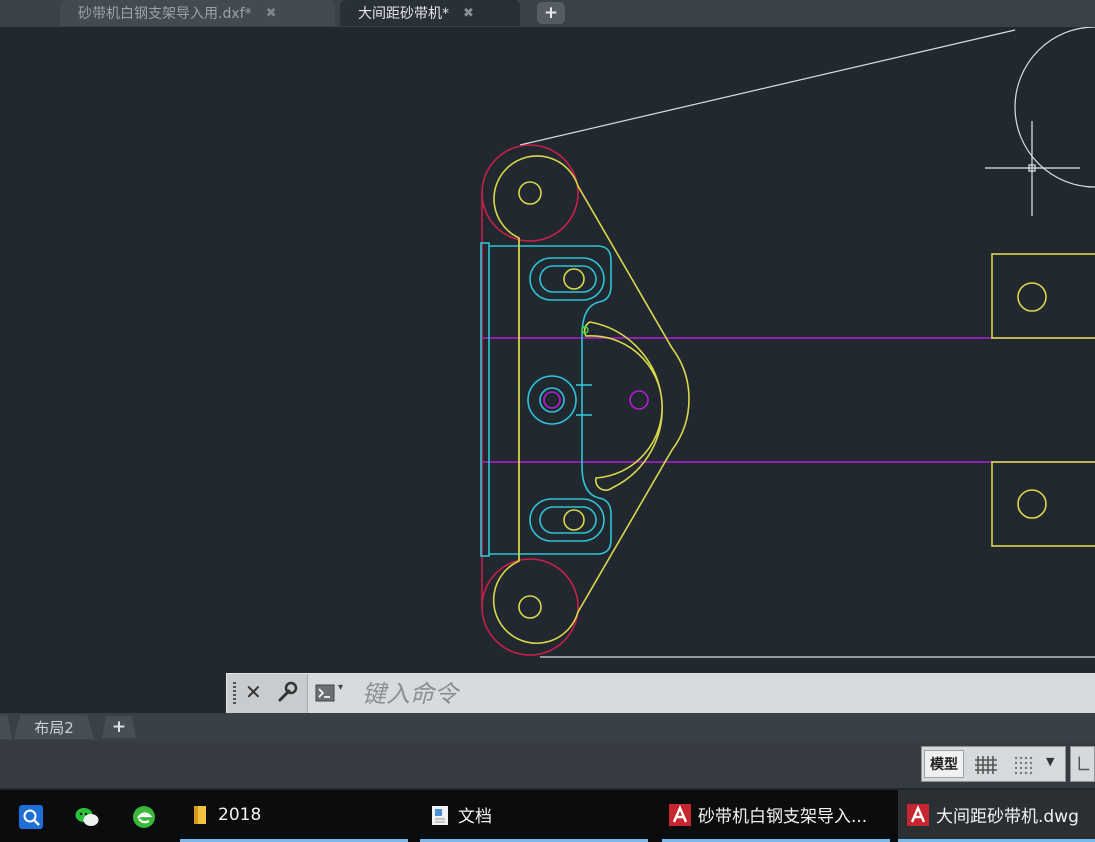 Image resolution: width=1095 pixels, height=842 pixels. What do you see at coordinates (440, 815) in the screenshot?
I see `document-icon` at bounding box center [440, 815].